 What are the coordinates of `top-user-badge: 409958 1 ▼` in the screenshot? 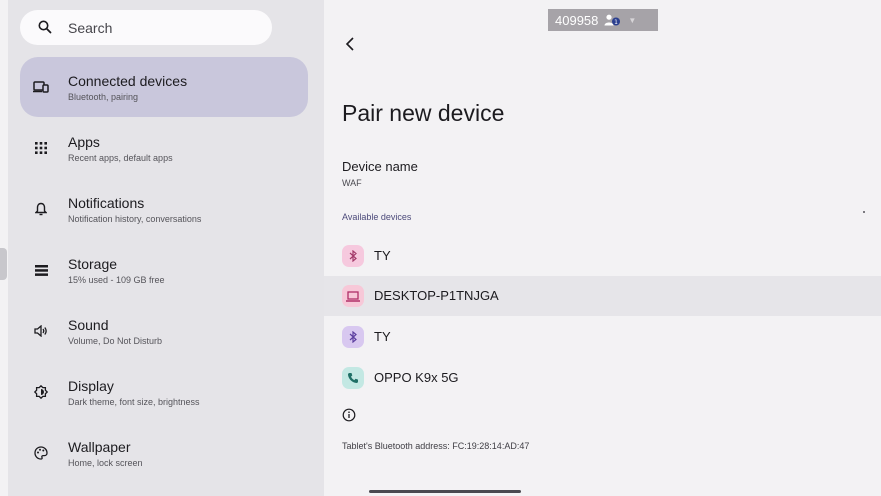 It's located at (603, 20).